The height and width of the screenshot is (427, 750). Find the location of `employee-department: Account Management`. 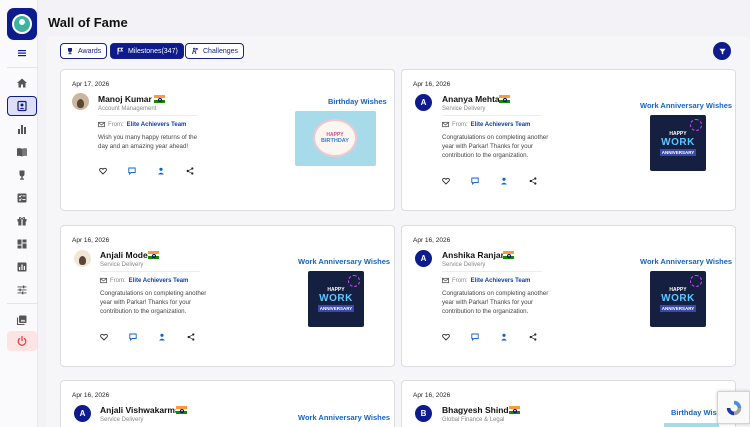

employee-department: Account Management is located at coordinates (127, 109).